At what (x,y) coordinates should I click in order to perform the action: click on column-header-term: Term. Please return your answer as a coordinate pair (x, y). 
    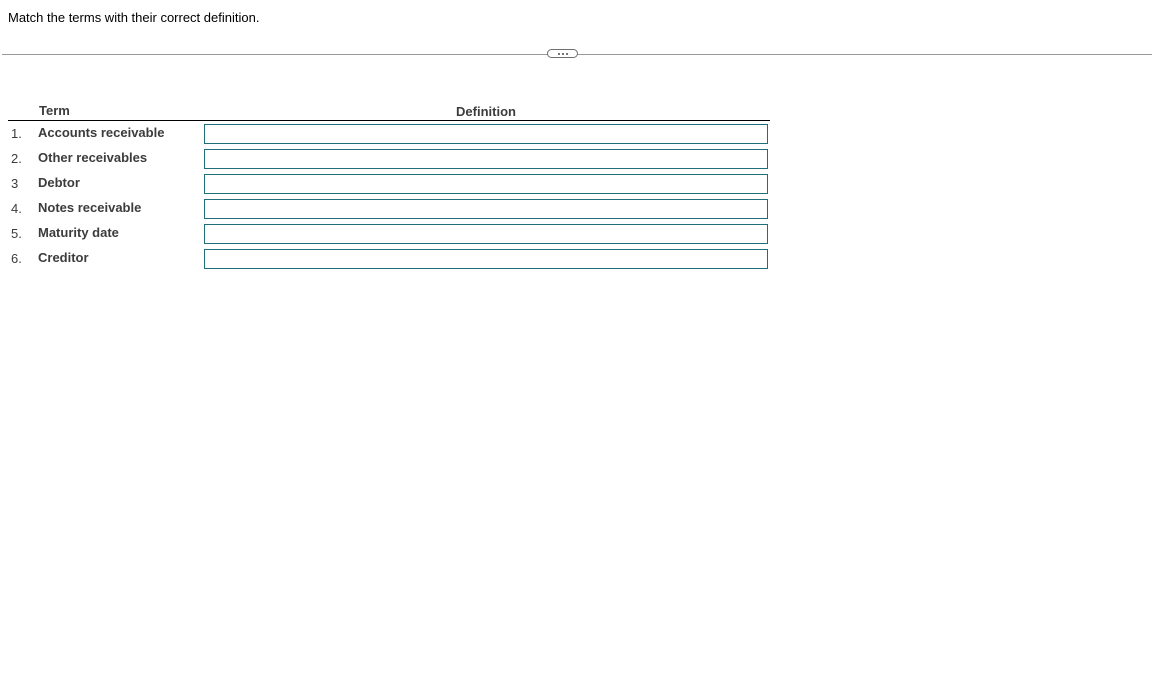
    Looking at the image, I should click on (54, 110).